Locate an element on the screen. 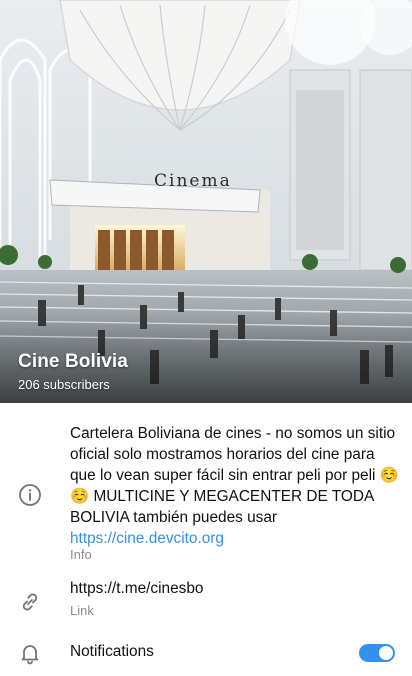  notifications-toggle is located at coordinates (377, 653).